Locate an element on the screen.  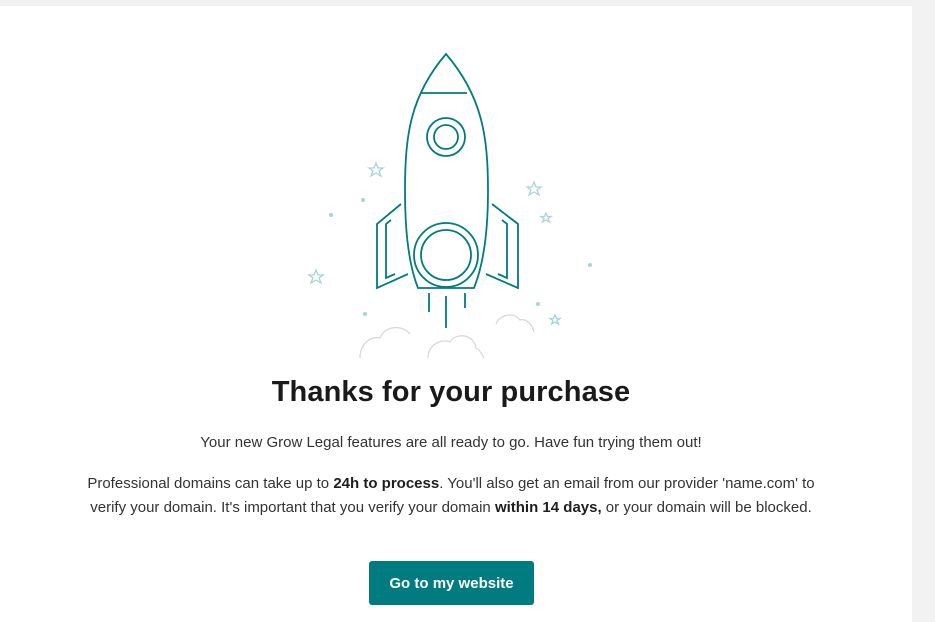
verification-deadline-emphasis: within 14 days, is located at coordinates (548, 507).